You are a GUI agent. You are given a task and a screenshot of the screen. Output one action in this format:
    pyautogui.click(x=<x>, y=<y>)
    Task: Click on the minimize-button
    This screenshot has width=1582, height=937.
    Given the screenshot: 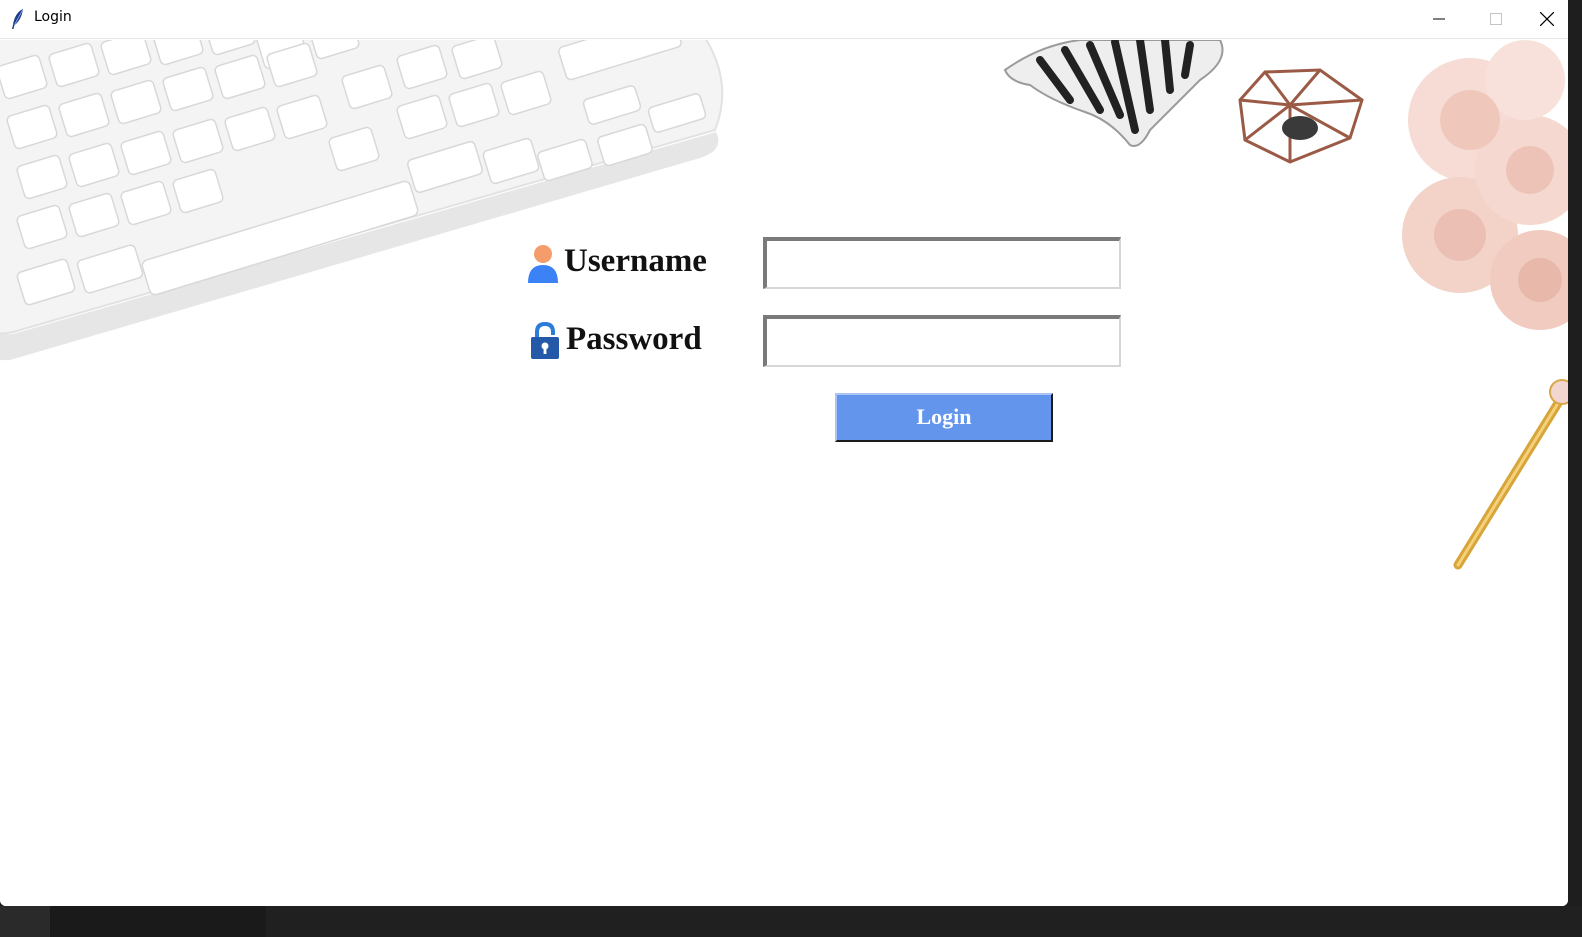 What is the action you would take?
    pyautogui.click(x=1439, y=19)
    